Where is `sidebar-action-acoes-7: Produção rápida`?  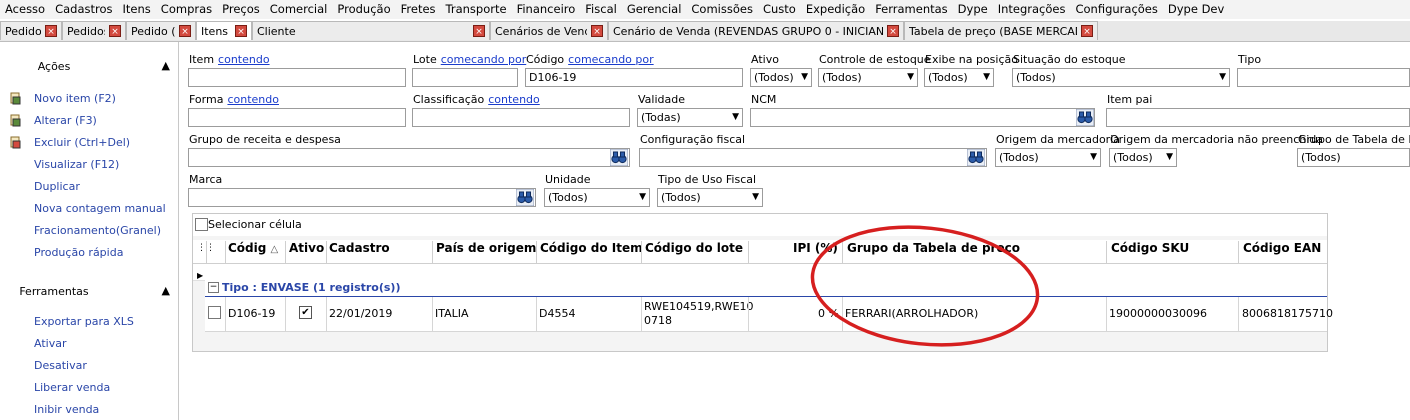
sidebar-action-acoes-7: Produção rápida is located at coordinates (78, 252).